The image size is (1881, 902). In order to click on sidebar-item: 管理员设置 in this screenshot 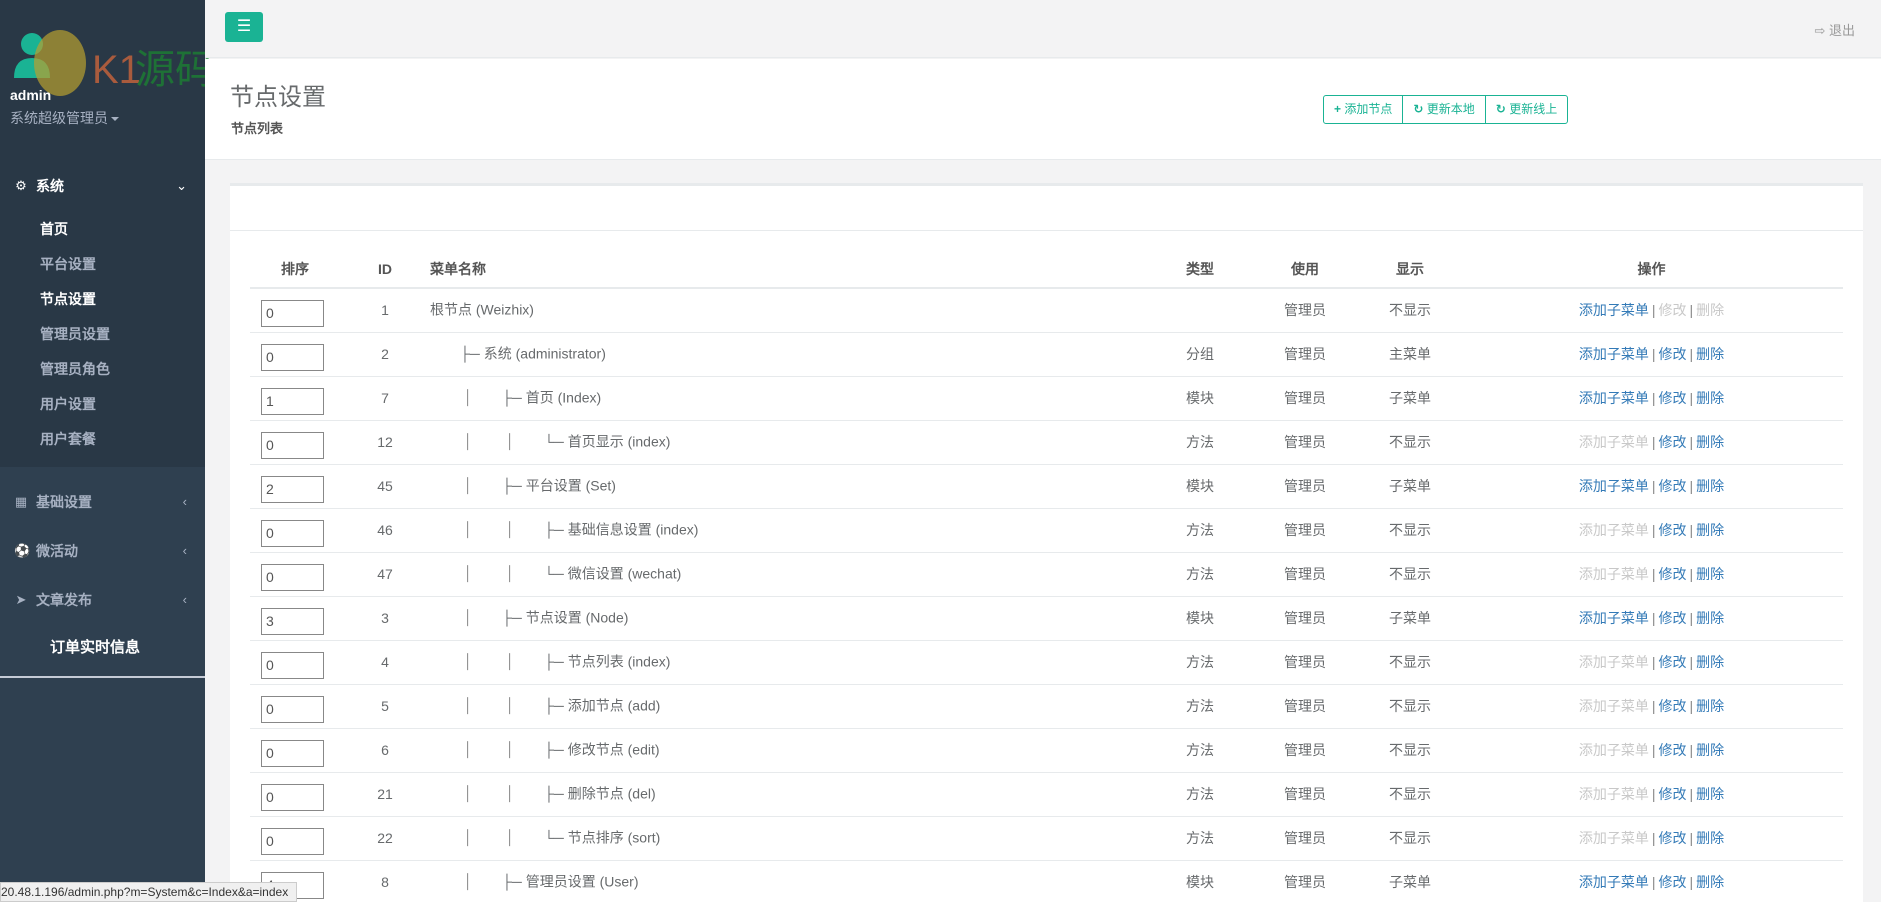, I will do `click(102, 334)`.